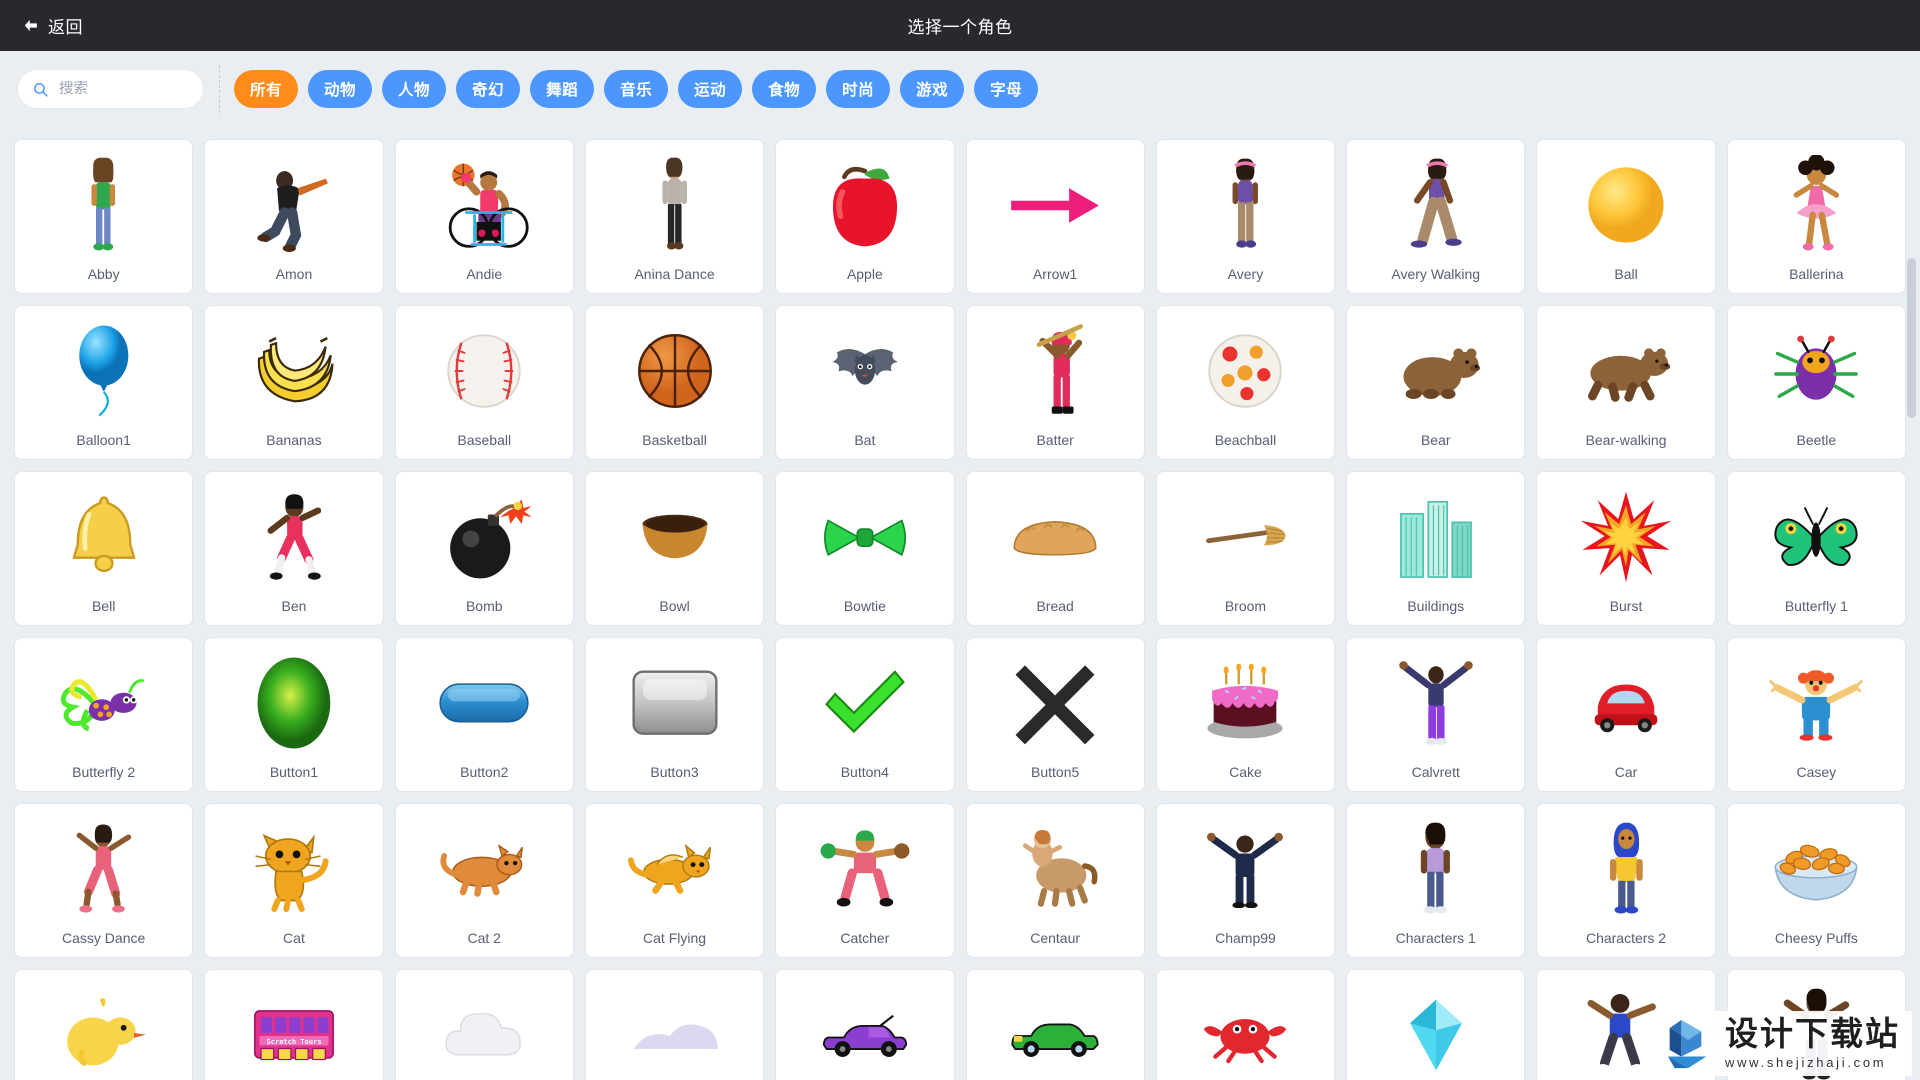 Image resolution: width=1920 pixels, height=1080 pixels. I want to click on sprite-card: Cassy Dance, so click(104, 880).